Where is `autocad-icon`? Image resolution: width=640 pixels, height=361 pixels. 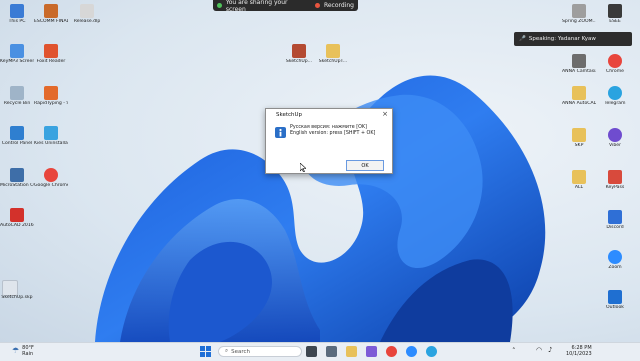
autocad-icon is located at coordinates (17, 215).